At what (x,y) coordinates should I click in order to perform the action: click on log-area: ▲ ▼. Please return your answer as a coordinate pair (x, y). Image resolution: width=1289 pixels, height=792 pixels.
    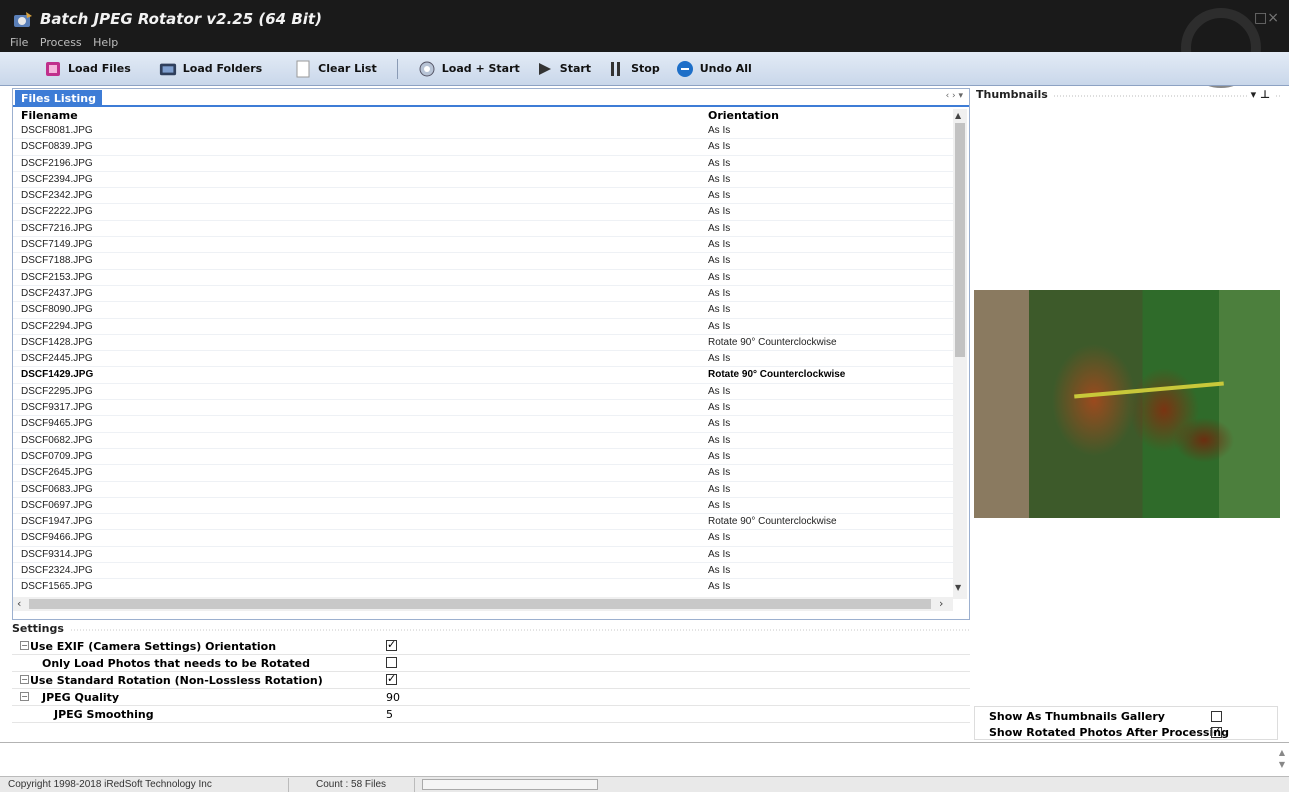
    Looking at the image, I should click on (644, 759).